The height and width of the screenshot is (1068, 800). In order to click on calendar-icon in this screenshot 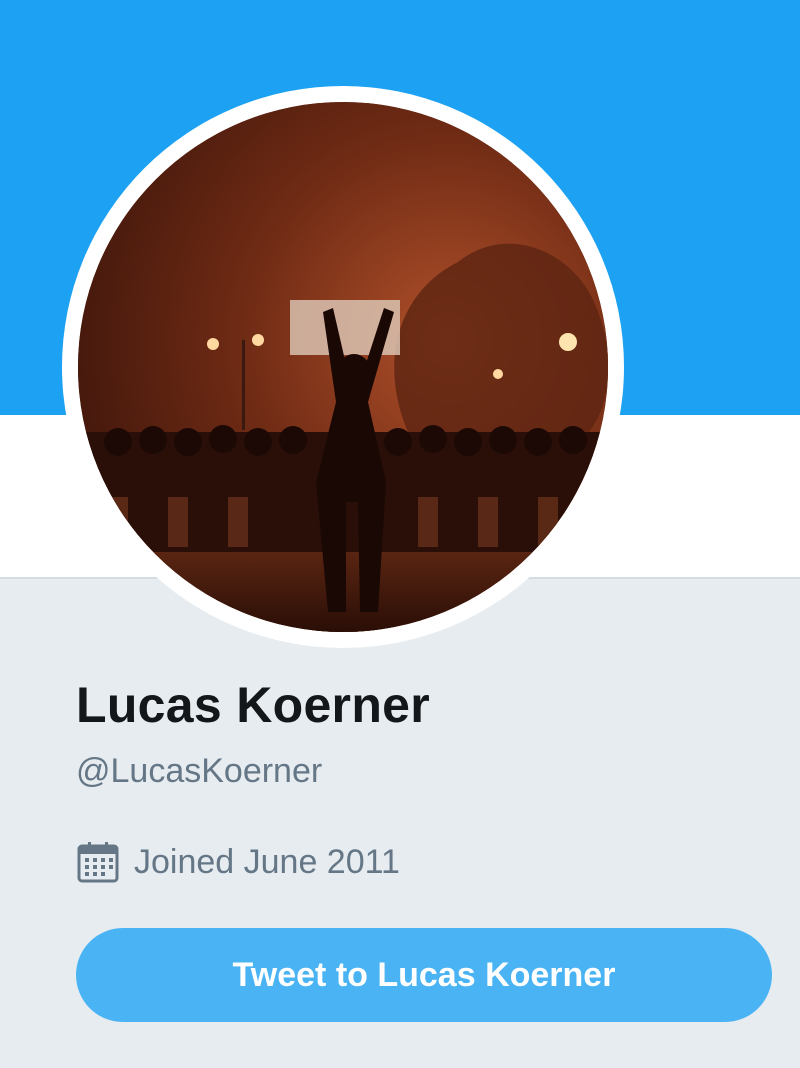, I will do `click(98, 862)`.